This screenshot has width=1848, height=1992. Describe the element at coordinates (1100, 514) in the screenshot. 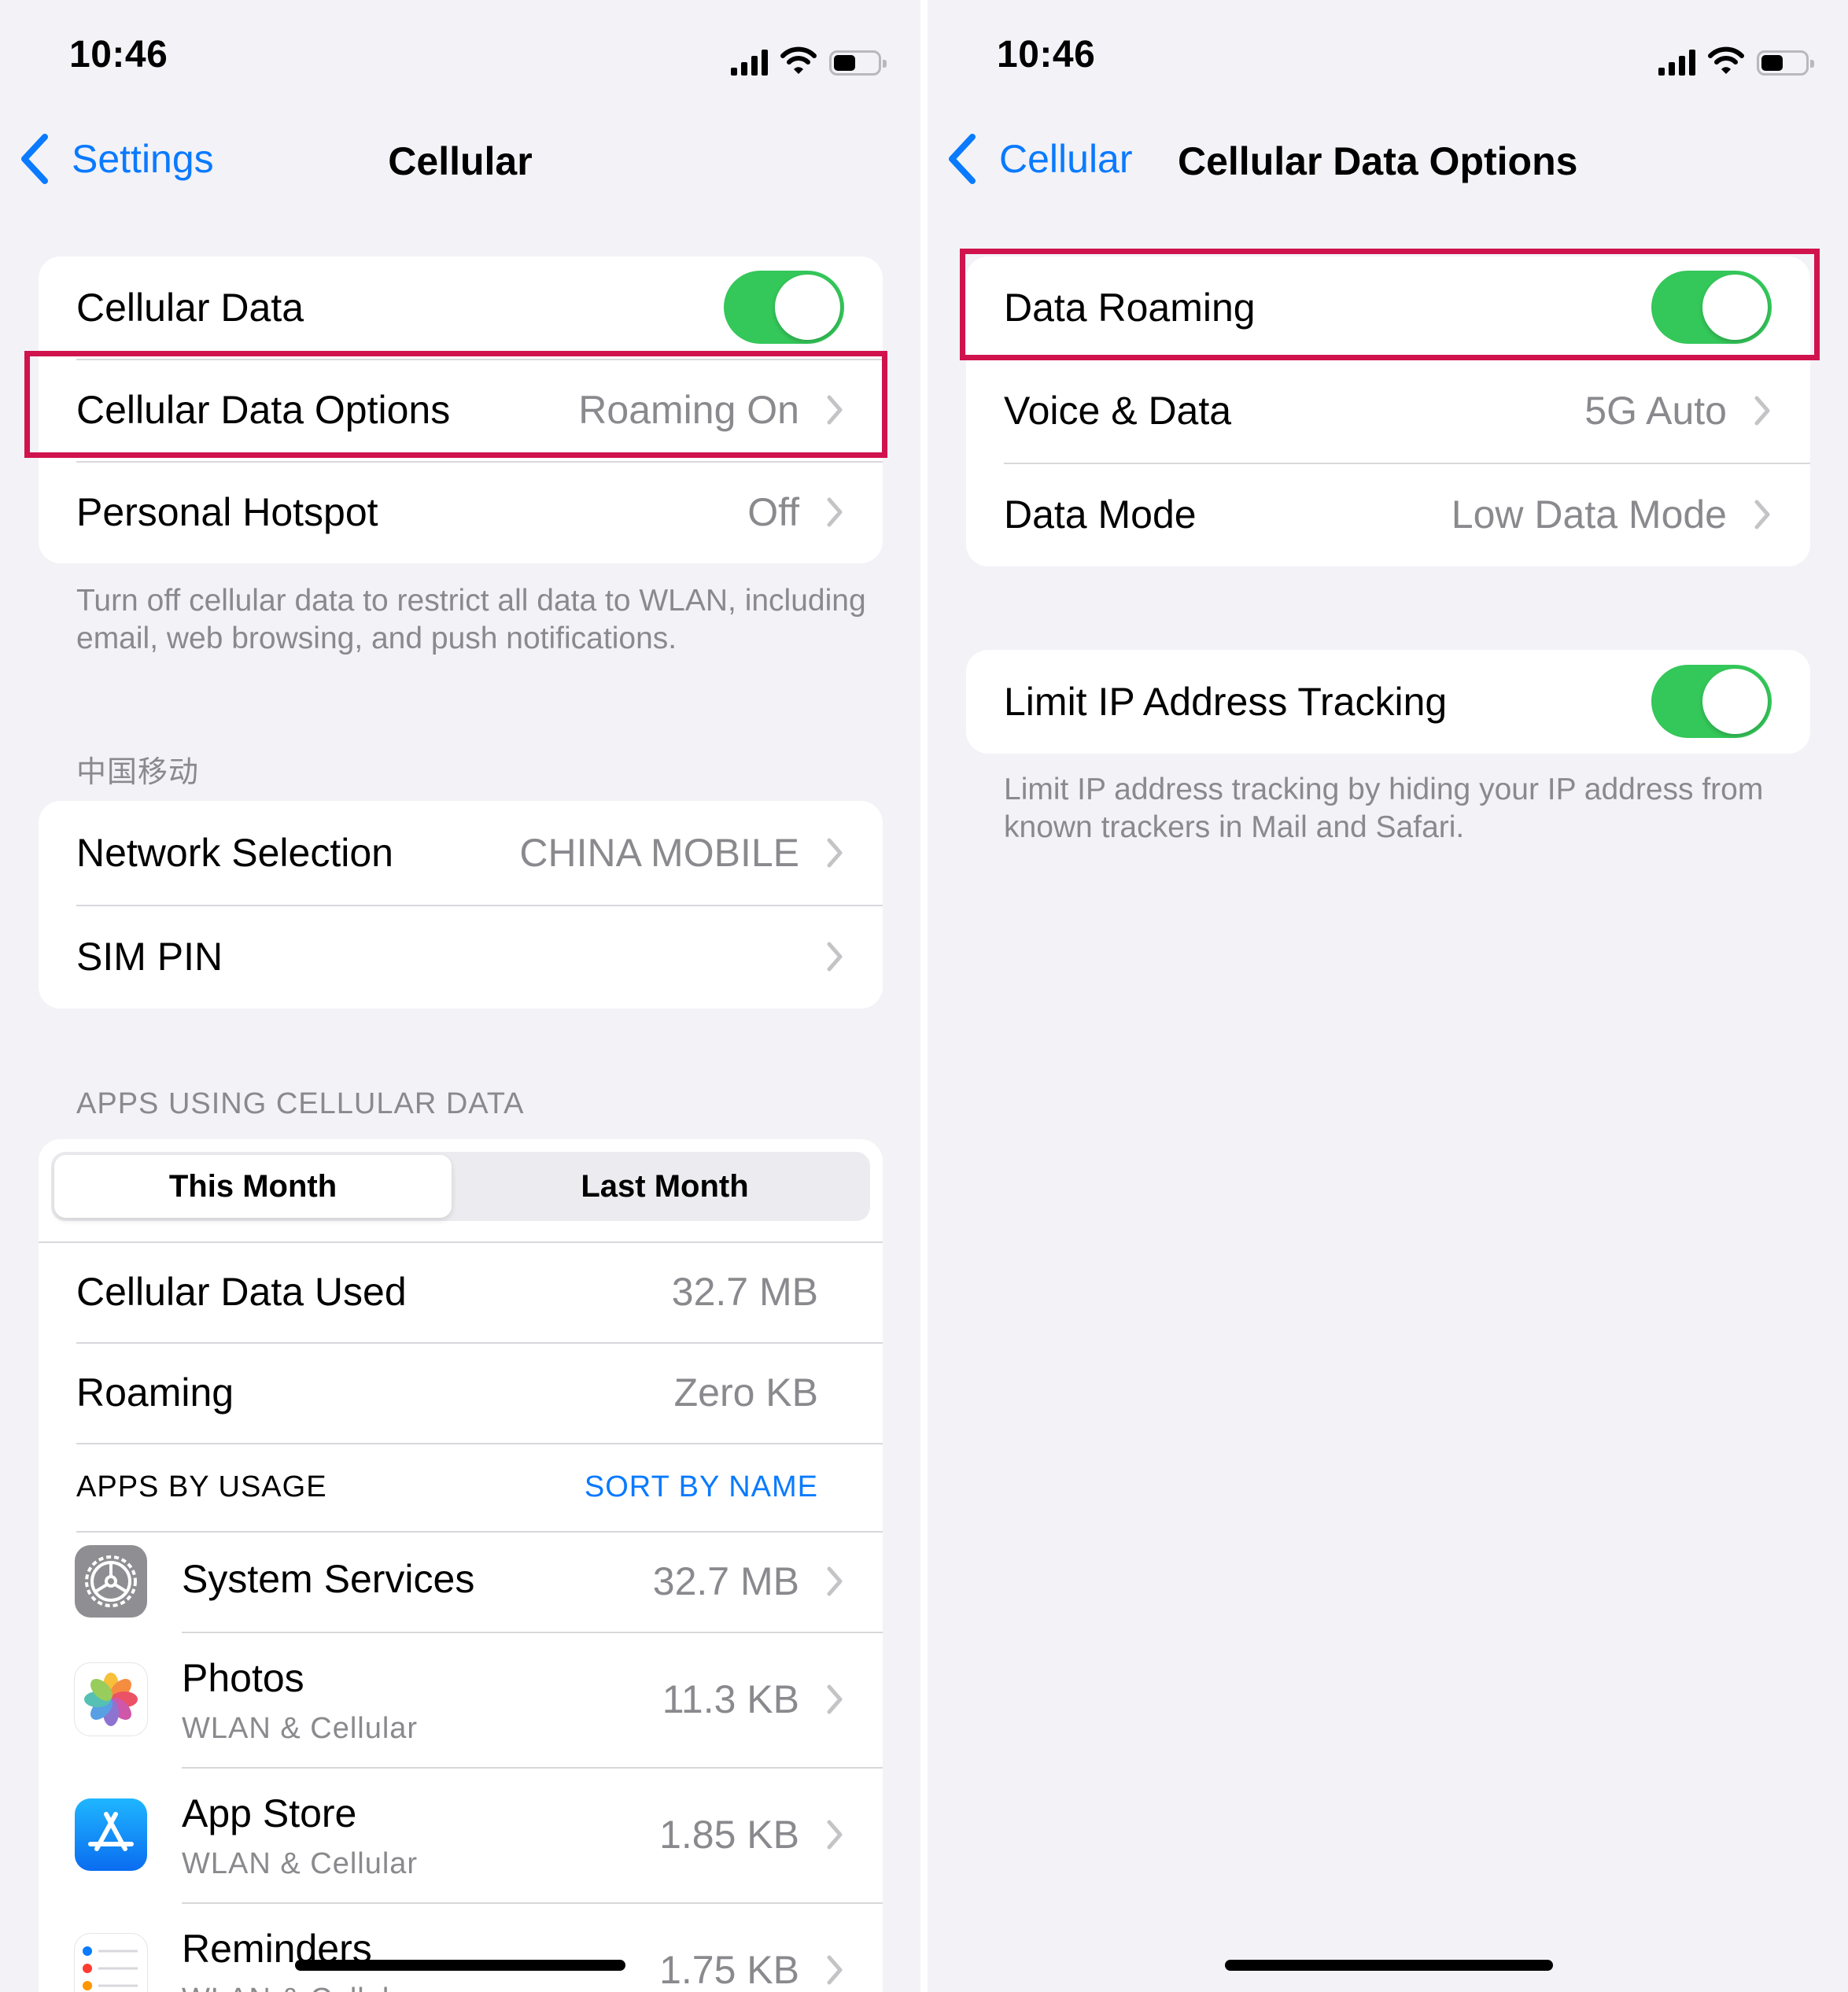

I see `data-mode-label: Data Mode` at that location.